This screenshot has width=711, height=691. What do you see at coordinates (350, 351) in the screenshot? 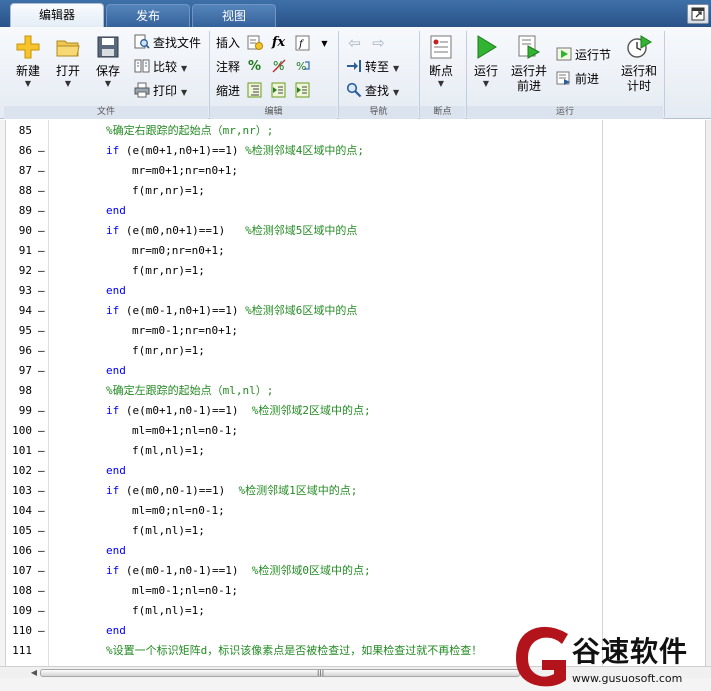
I see `code-line: 96– f(mr,nr)=1;` at bounding box center [350, 351].